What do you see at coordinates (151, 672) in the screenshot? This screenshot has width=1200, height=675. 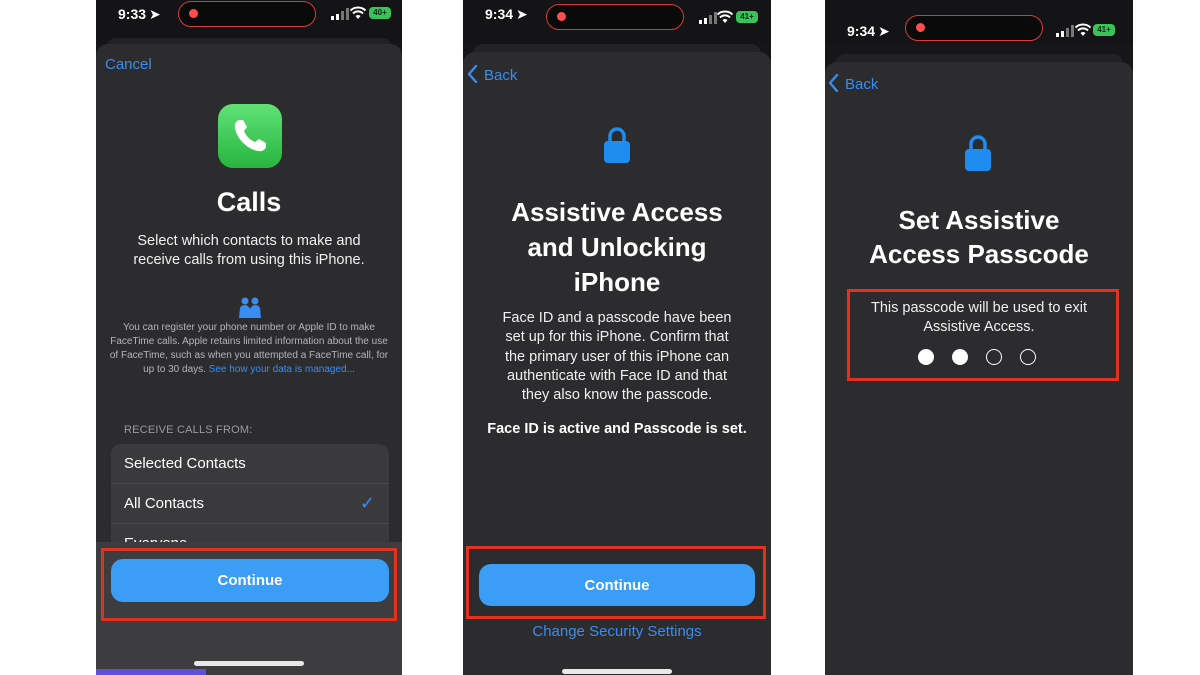 I see `keyboard-tray` at bounding box center [151, 672].